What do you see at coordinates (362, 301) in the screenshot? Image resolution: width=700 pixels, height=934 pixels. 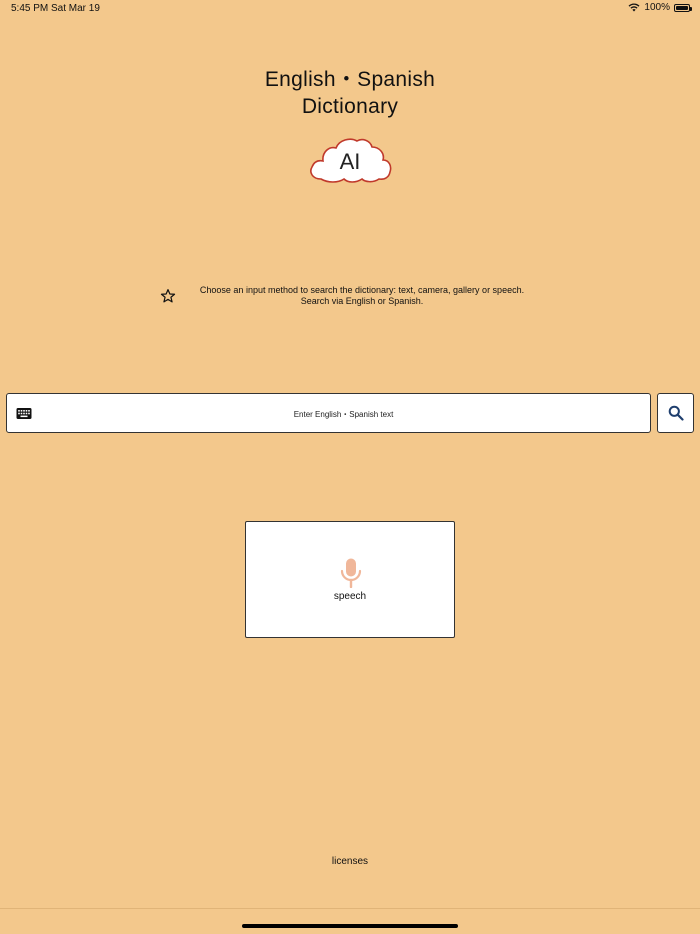 I see `hint-line2: Search via English or Spanish.` at bounding box center [362, 301].